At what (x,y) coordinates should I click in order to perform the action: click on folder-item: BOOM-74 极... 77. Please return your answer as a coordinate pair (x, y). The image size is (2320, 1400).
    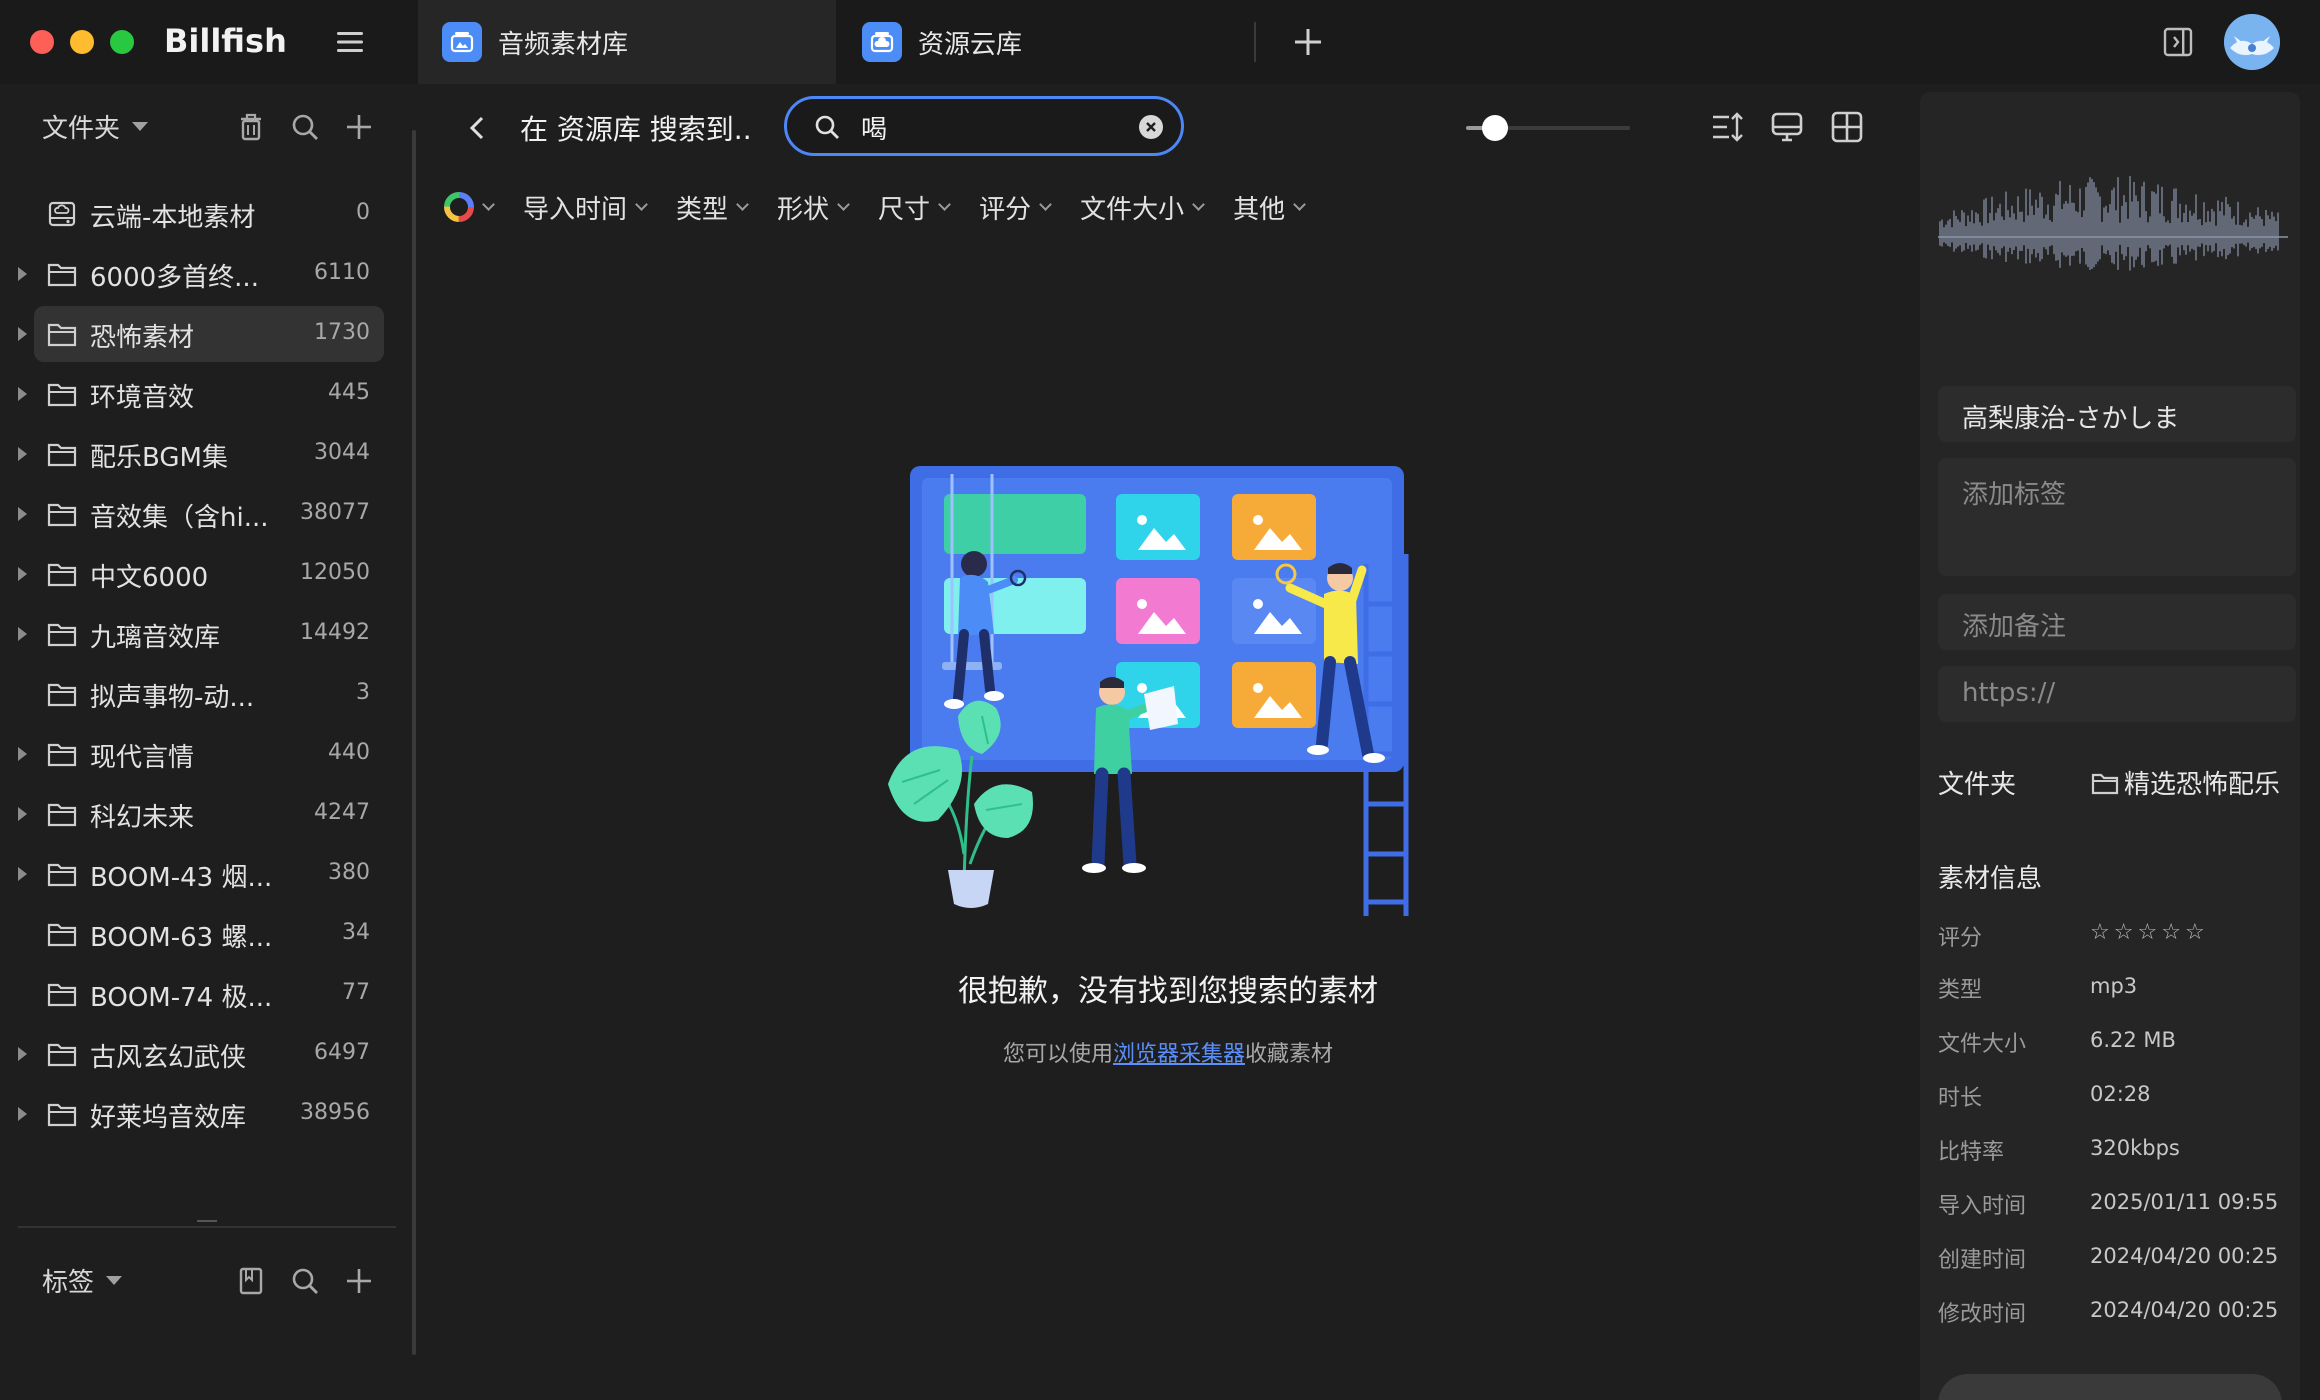
    Looking at the image, I should click on (207, 994).